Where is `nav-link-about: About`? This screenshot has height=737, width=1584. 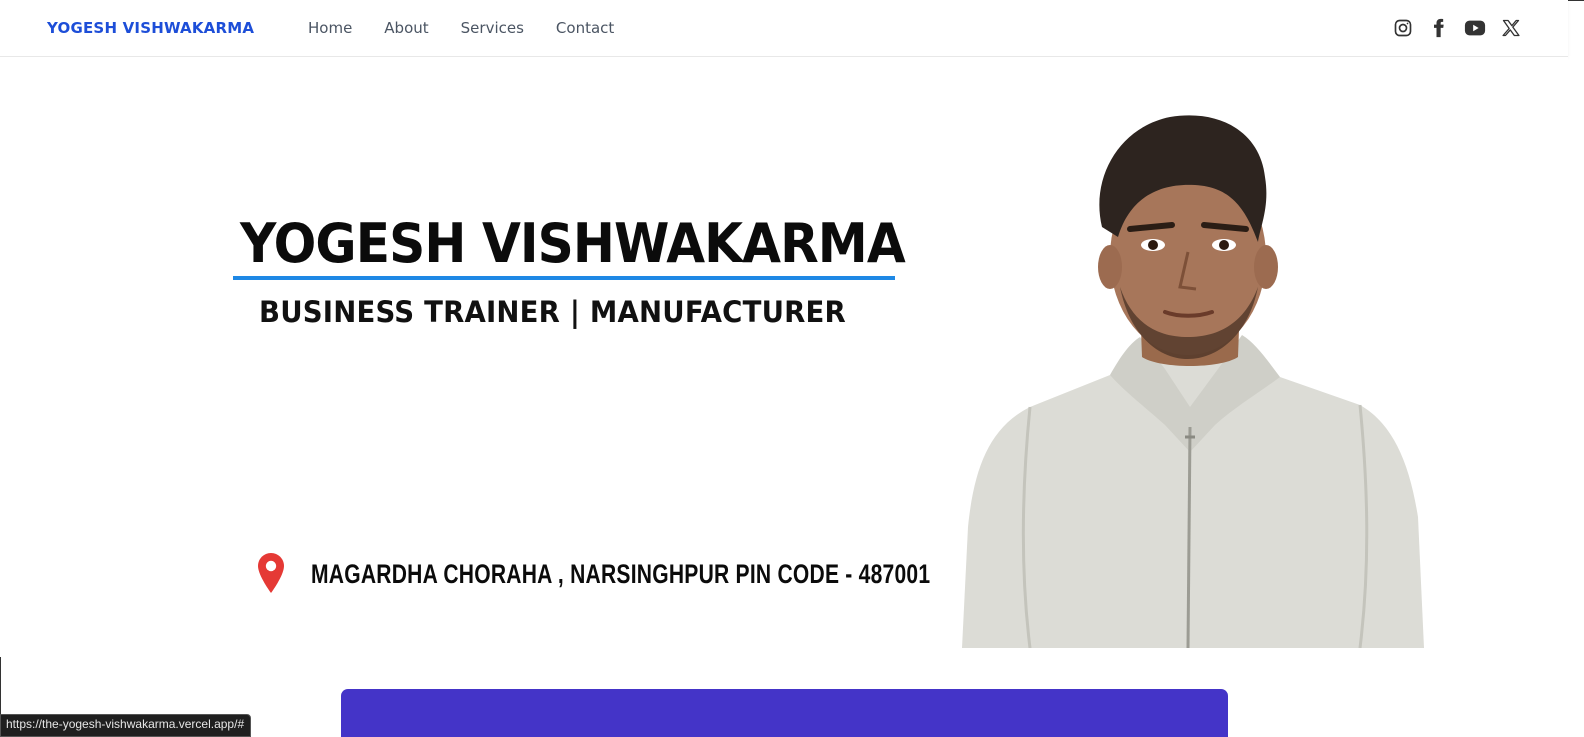 nav-link-about: About is located at coordinates (406, 28).